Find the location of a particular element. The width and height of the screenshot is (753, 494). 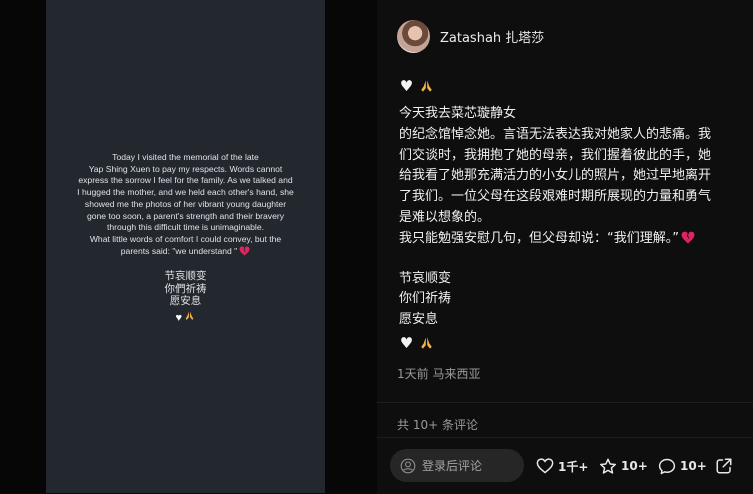

post-author: Zatashah 扎塔莎 is located at coordinates (470, 36).